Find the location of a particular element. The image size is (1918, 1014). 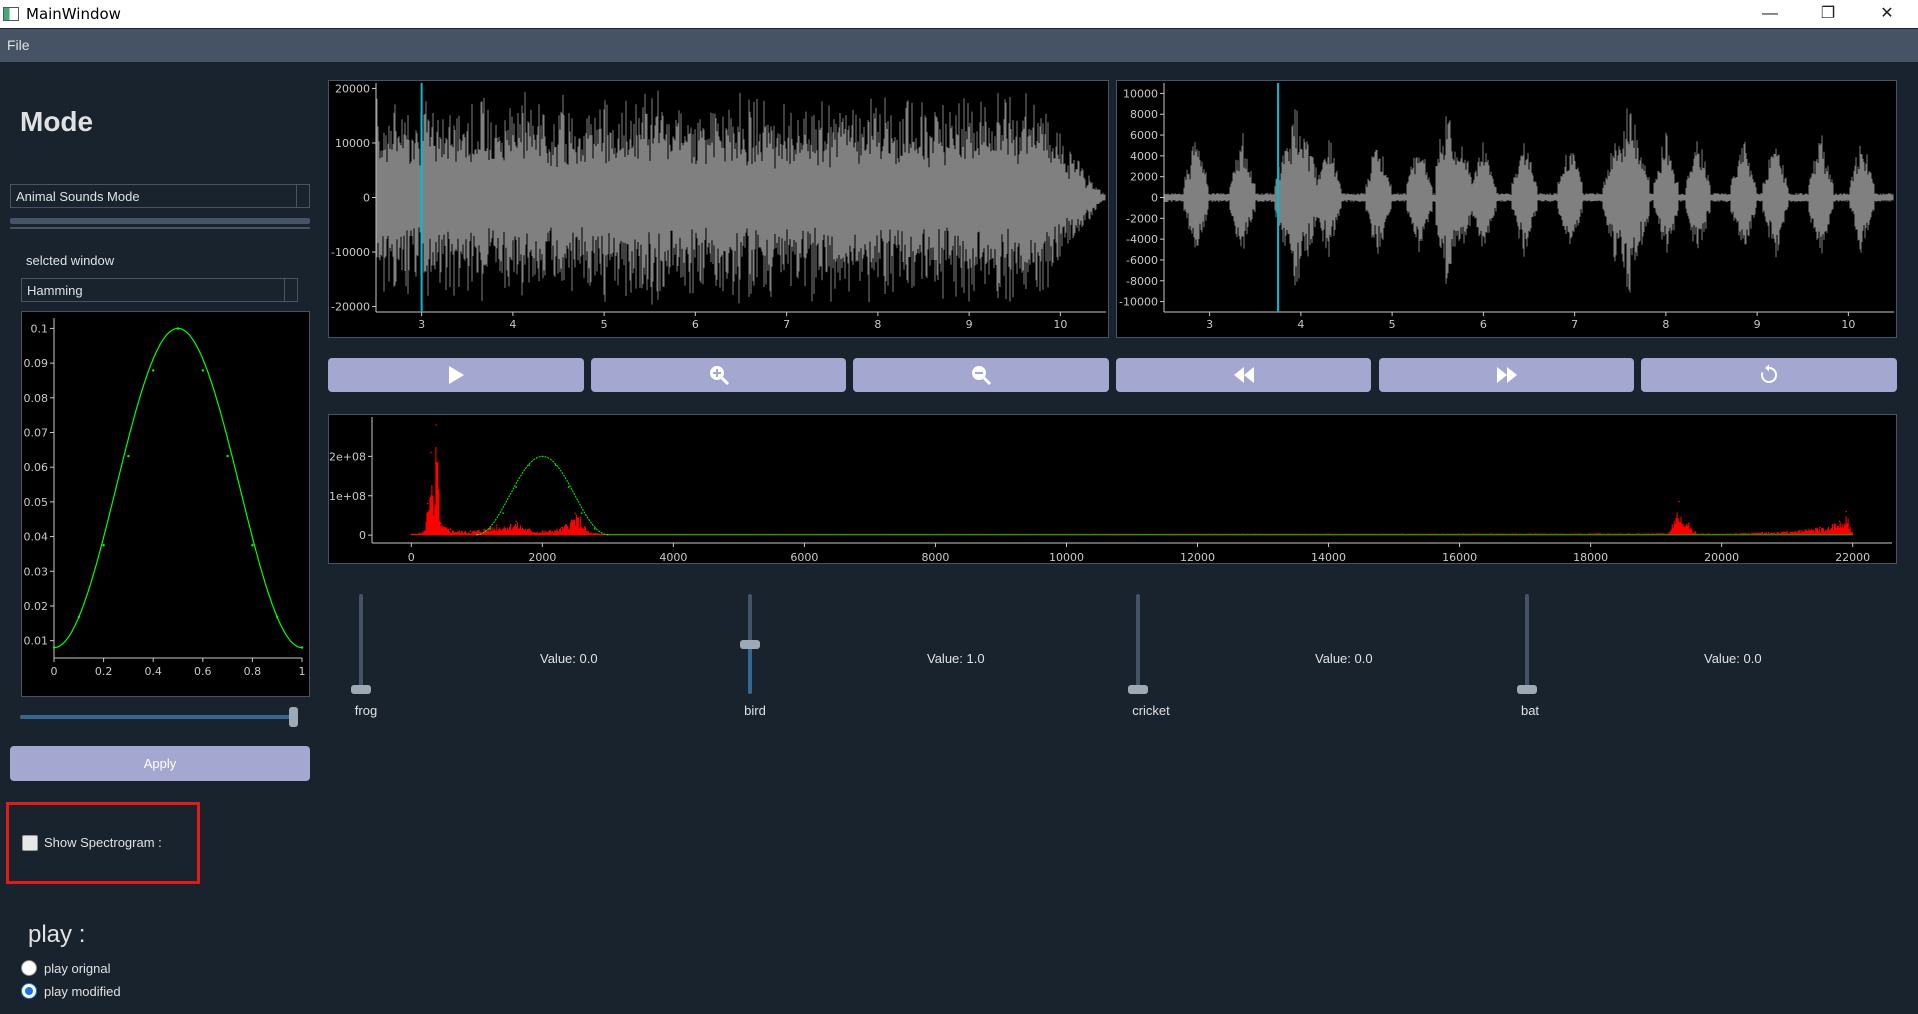

slider-frog is located at coordinates (361, 644).